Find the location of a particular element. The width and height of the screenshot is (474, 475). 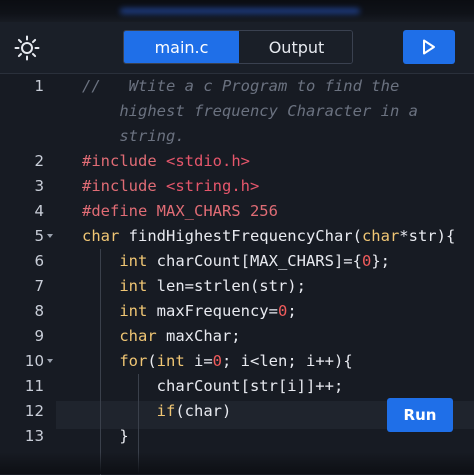

code-token: }; is located at coordinates (380, 261).